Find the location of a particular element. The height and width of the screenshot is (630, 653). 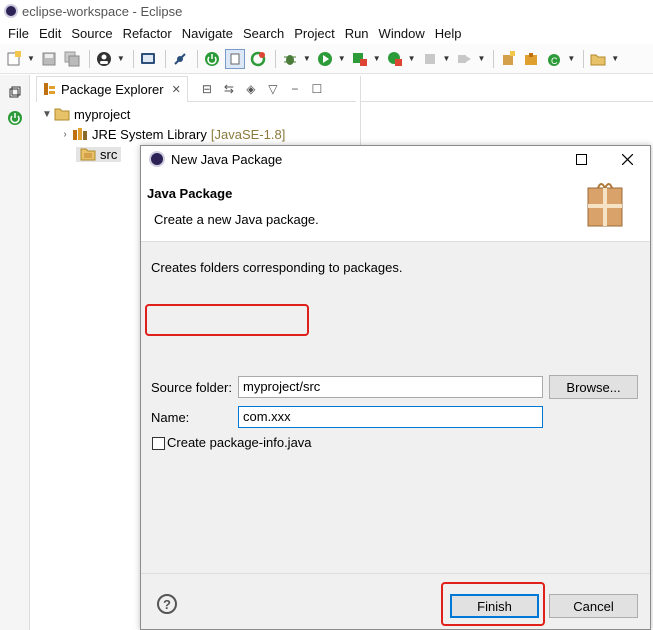

name-highlight-box is located at coordinates (227, 320).